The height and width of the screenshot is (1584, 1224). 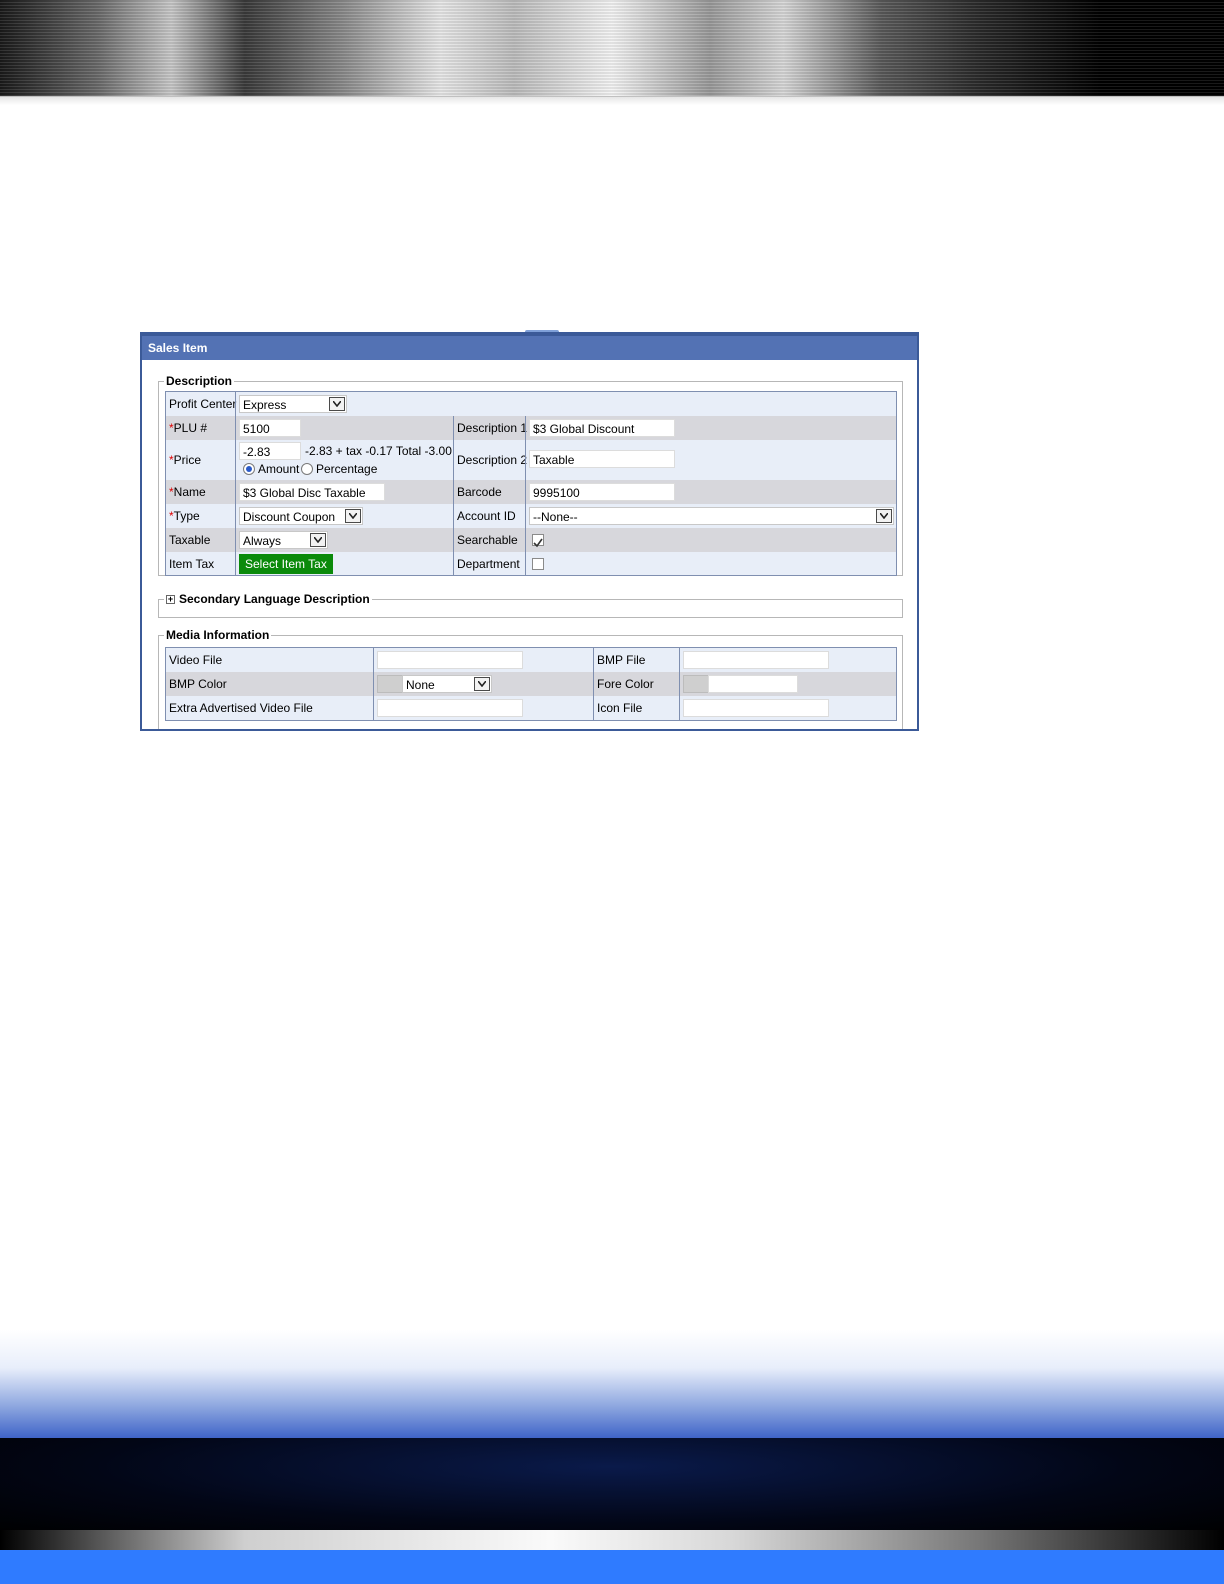 I want to click on taxable-label: Taxable, so click(x=190, y=540).